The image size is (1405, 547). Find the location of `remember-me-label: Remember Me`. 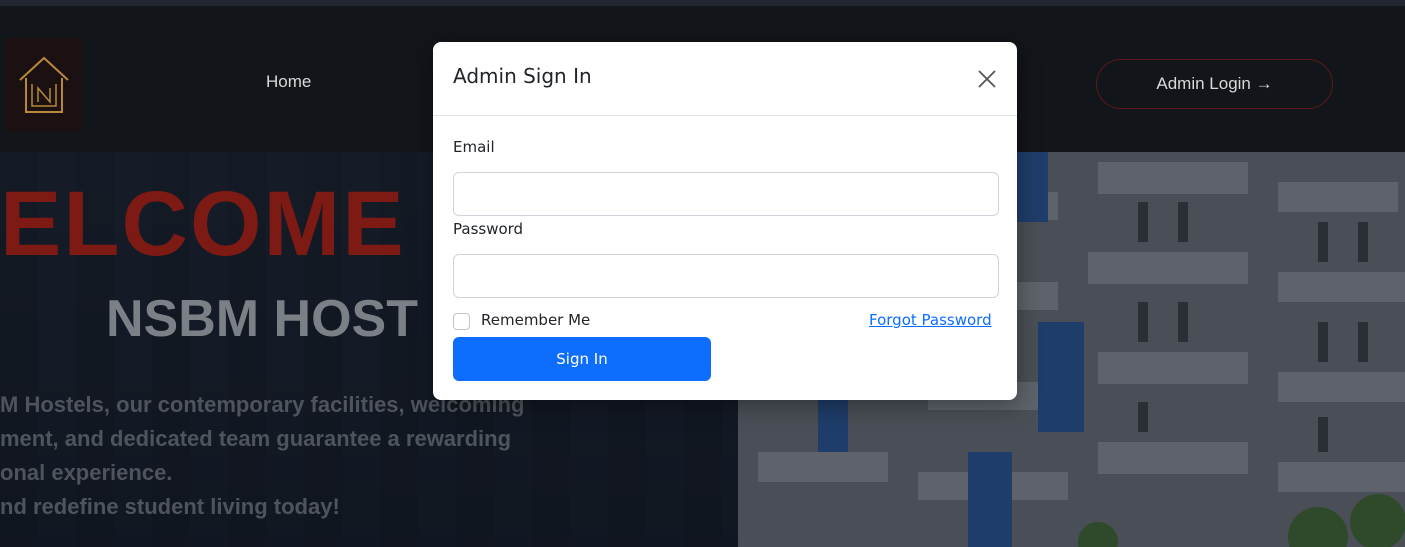

remember-me-label: Remember Me is located at coordinates (536, 320).